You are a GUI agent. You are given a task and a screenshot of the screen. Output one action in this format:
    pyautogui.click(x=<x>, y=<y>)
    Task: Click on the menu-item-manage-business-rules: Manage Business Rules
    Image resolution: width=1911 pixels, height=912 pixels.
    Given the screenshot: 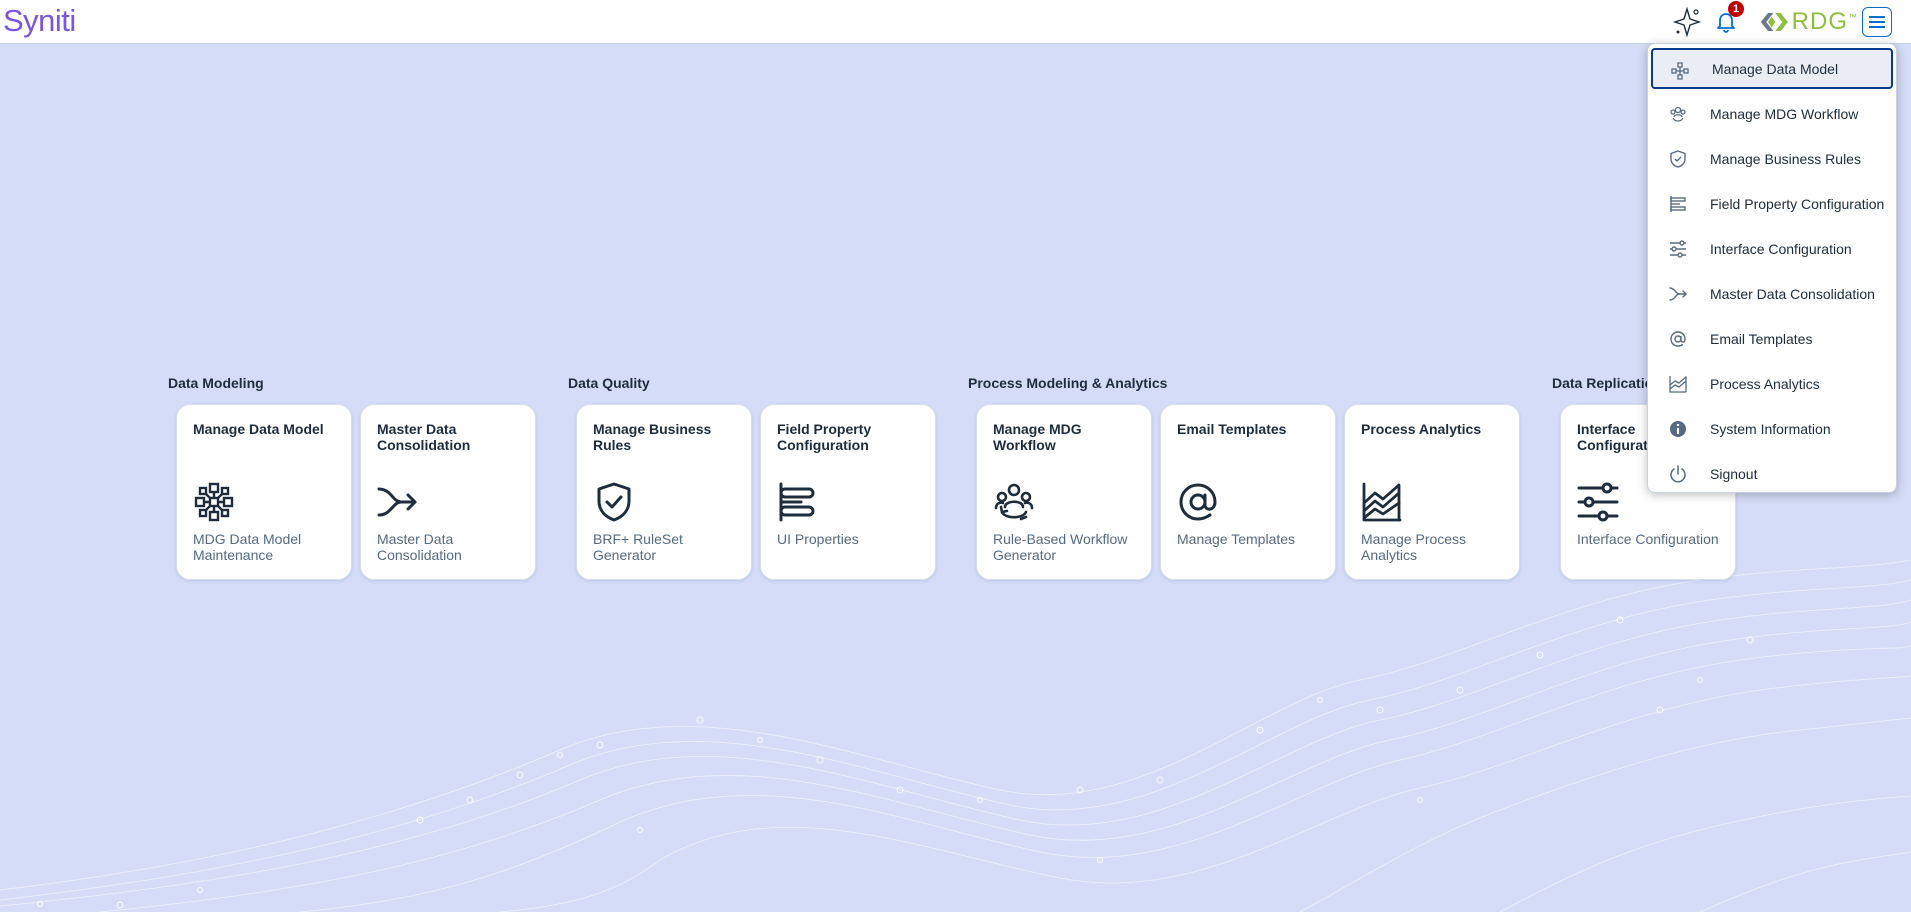 What is the action you would take?
    pyautogui.click(x=1772, y=158)
    